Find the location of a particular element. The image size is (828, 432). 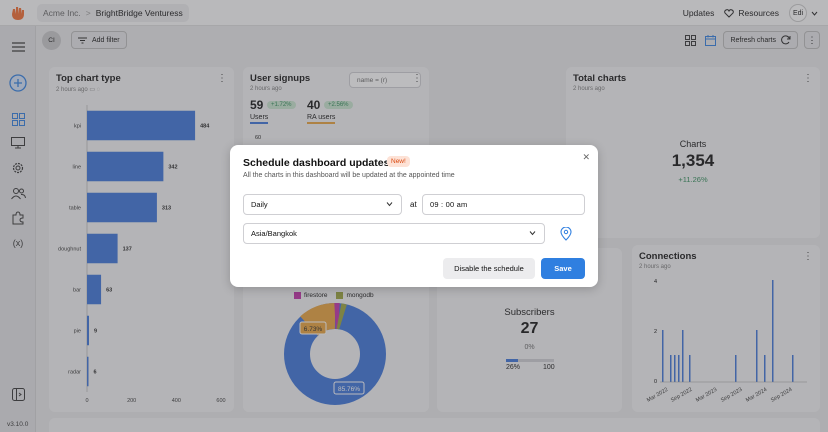

frequency-value: Daily is located at coordinates (259, 204).